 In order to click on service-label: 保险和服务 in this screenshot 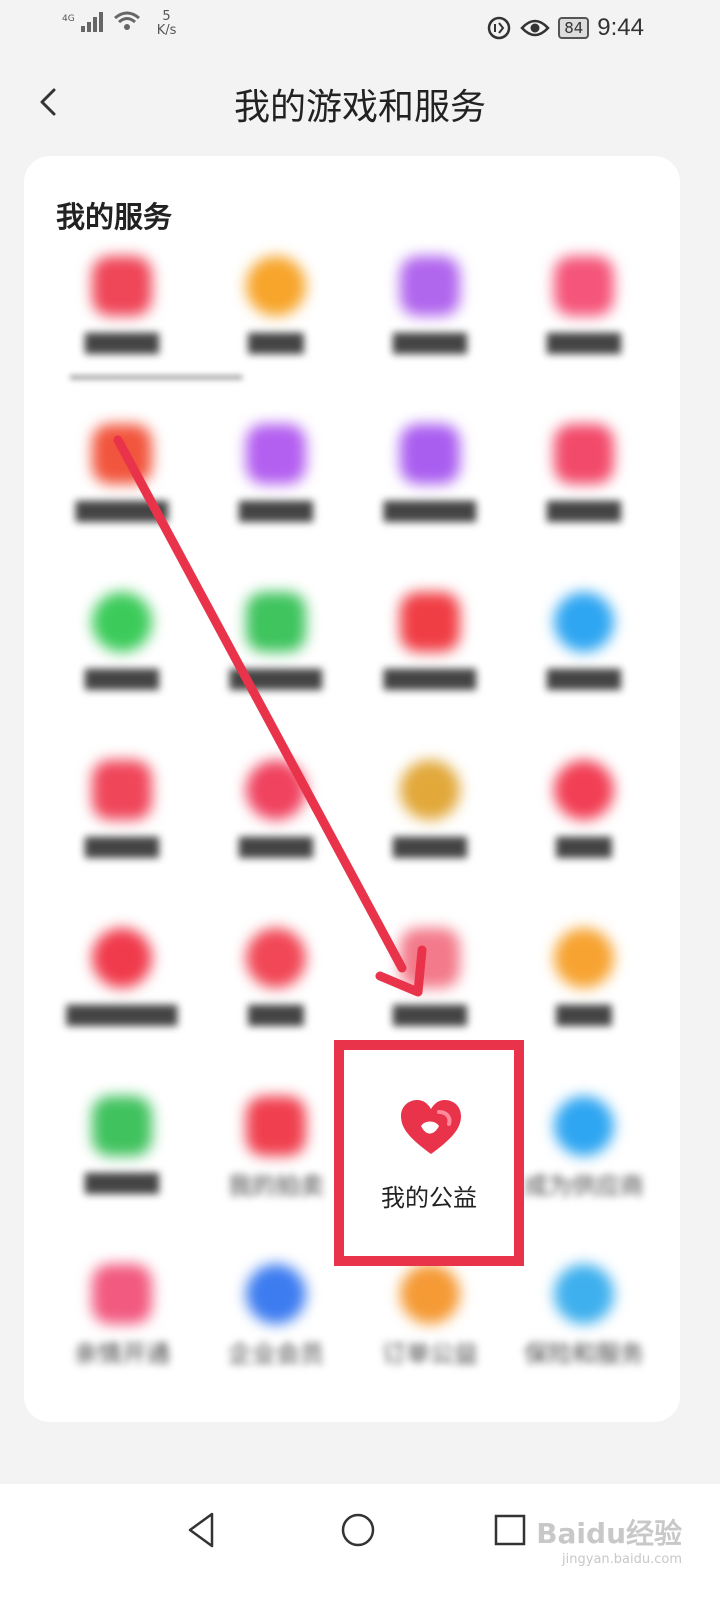, I will do `click(584, 1354)`.